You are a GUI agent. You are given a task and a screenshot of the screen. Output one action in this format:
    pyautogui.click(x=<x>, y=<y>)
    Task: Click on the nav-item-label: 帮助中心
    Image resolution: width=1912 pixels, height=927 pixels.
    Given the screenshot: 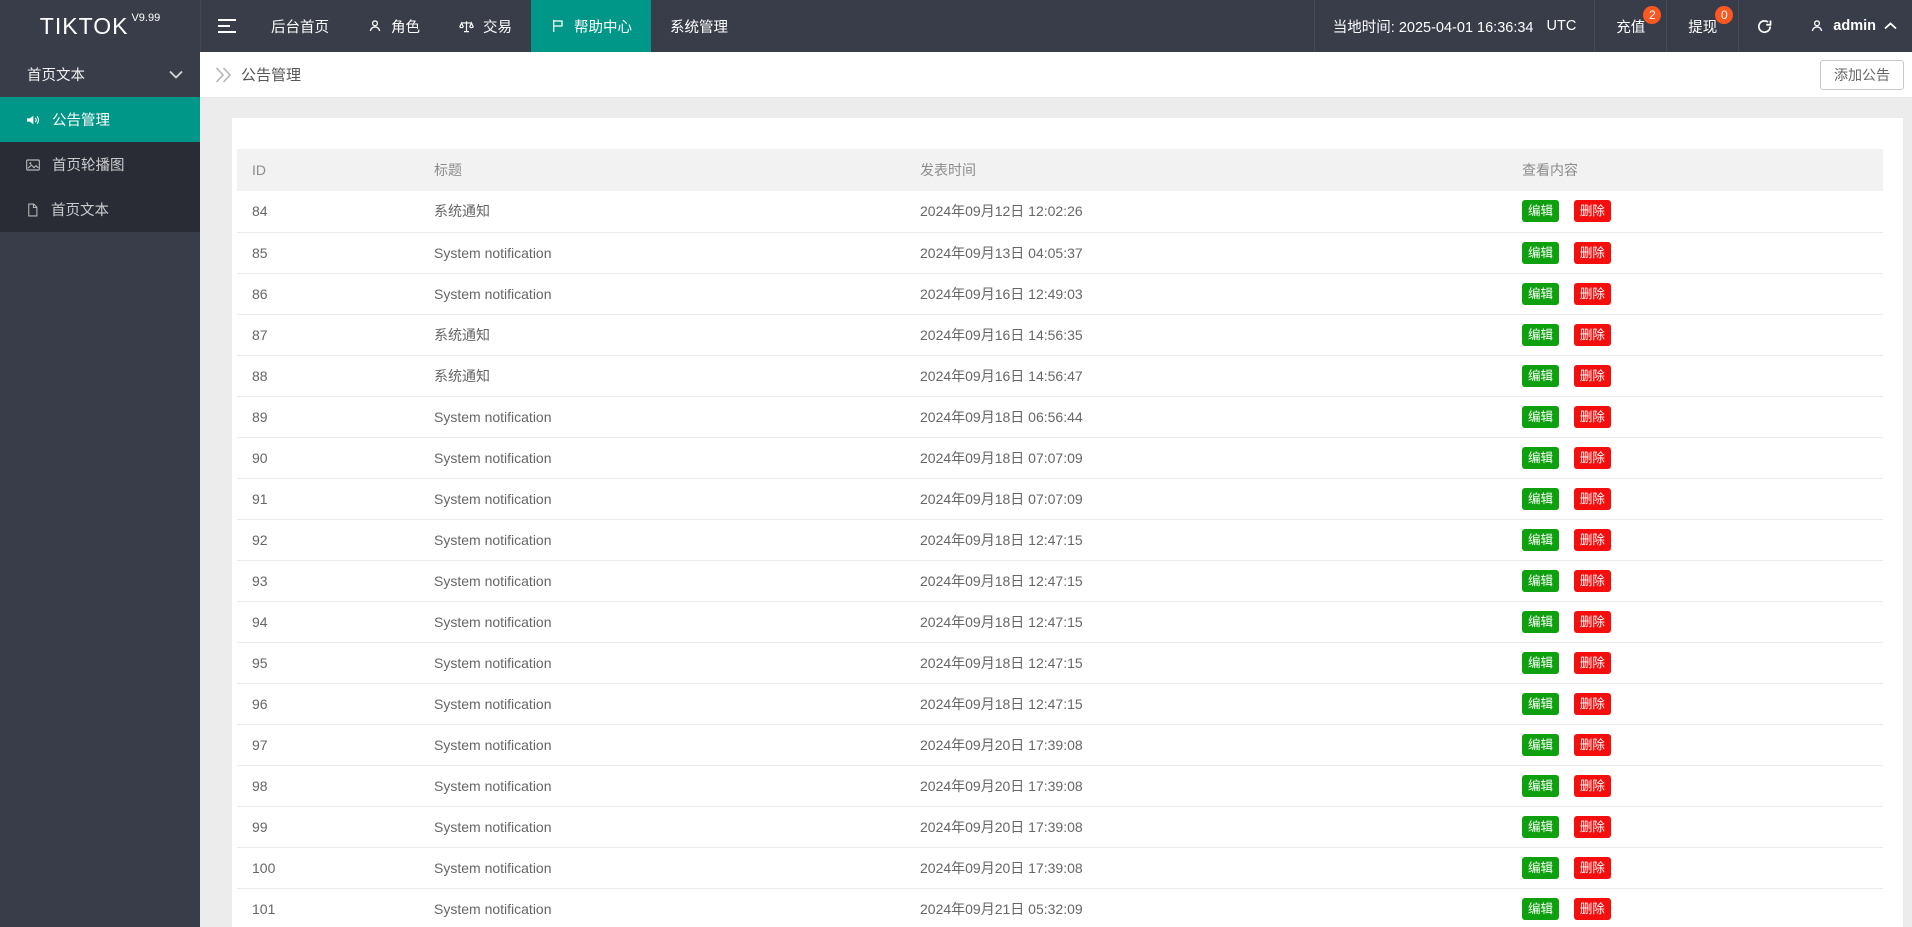 What is the action you would take?
    pyautogui.click(x=603, y=27)
    